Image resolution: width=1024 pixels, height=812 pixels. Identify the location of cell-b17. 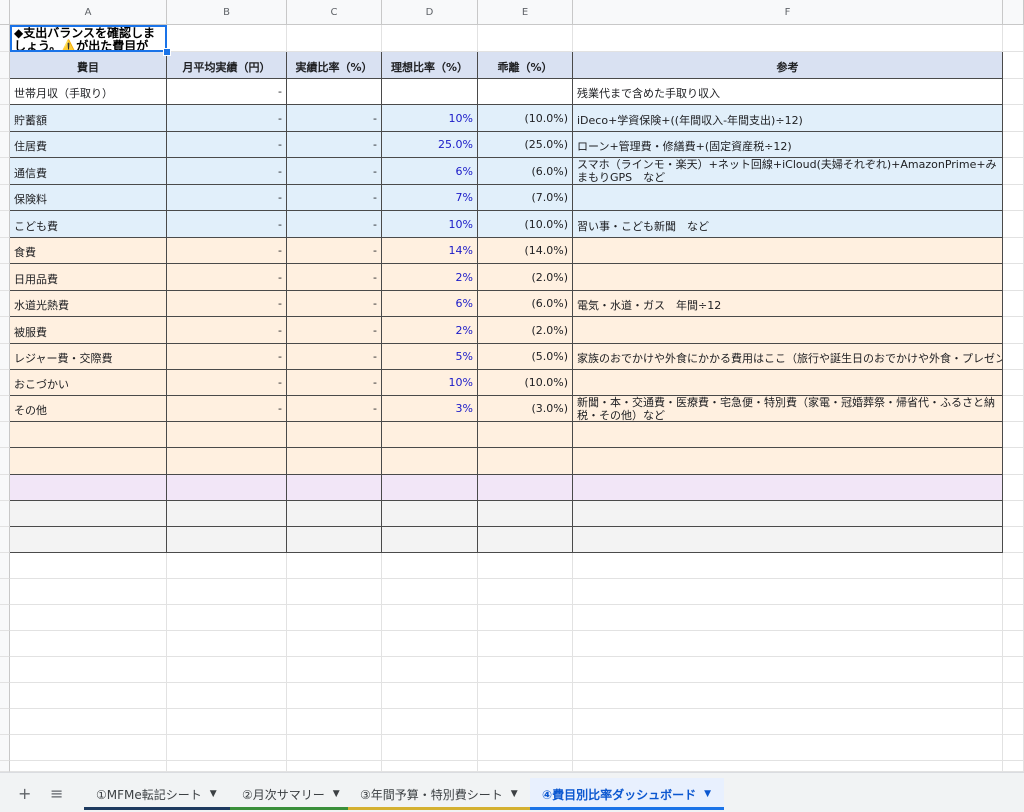
(227, 461).